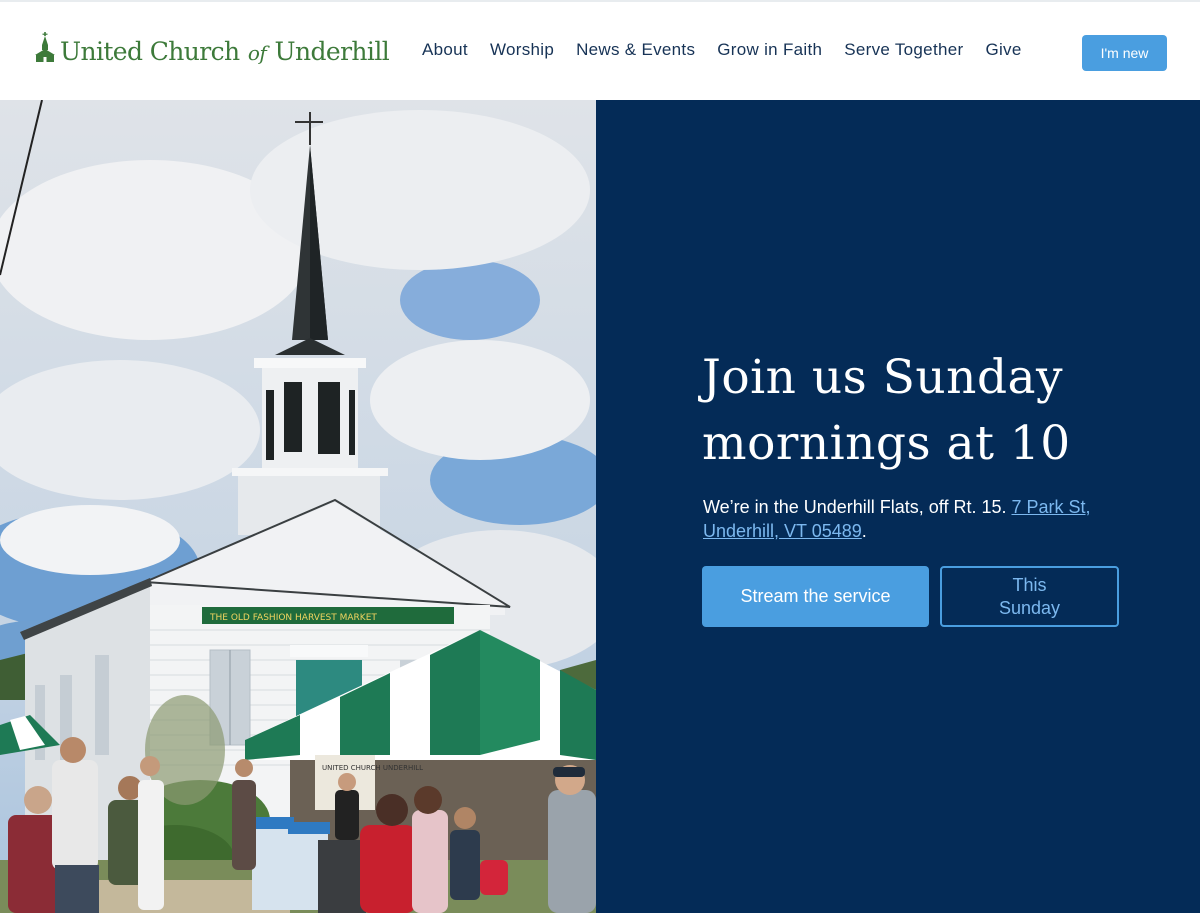 The height and width of the screenshot is (913, 1200). I want to click on logo-text-of: of, so click(257, 53).